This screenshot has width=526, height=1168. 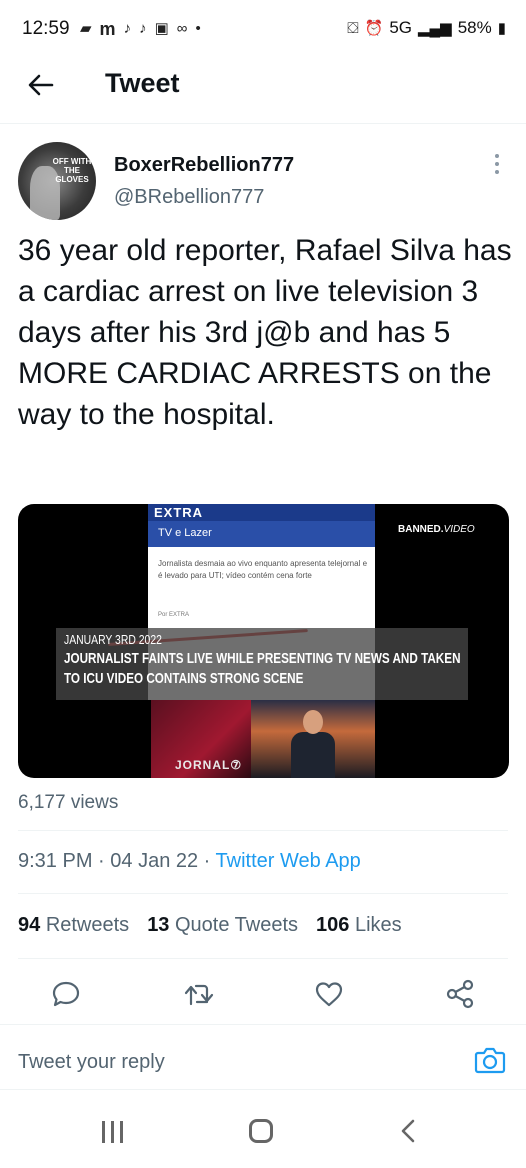 What do you see at coordinates (87, 925) in the screenshot?
I see `retweets-label: Retweets` at bounding box center [87, 925].